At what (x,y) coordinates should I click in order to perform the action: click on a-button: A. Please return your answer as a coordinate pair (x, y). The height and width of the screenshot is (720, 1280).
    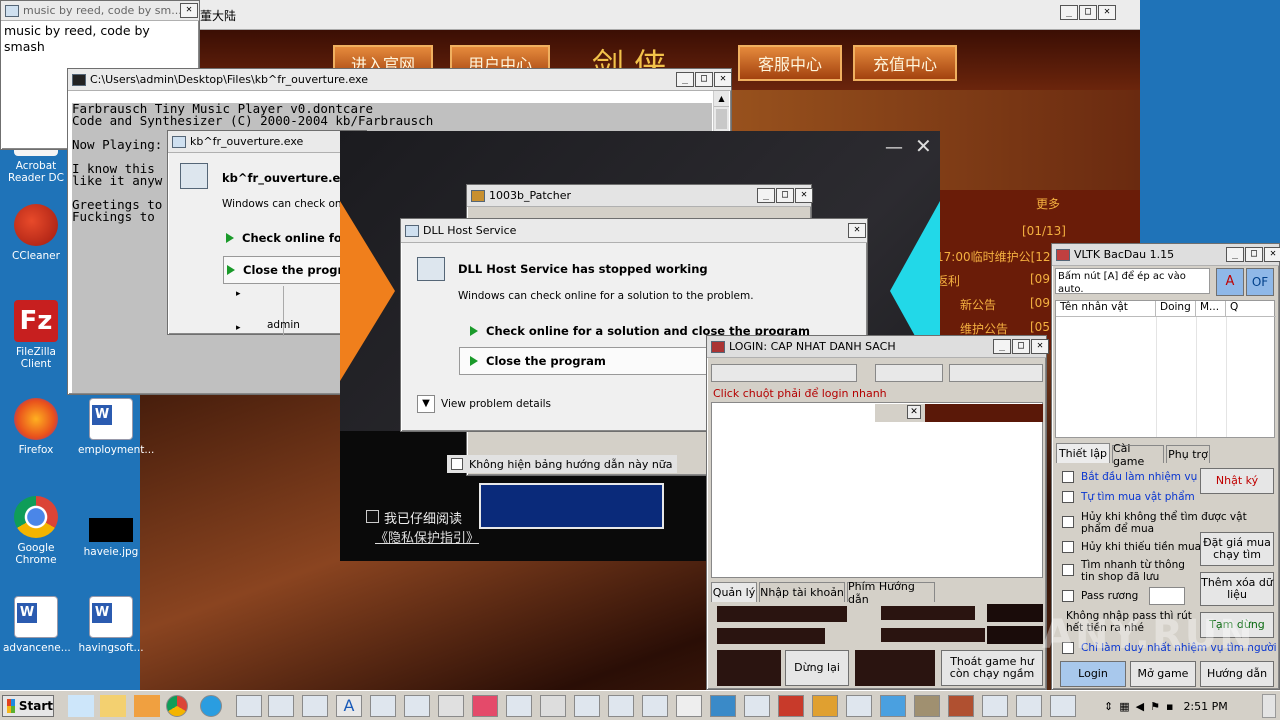
    Looking at the image, I should click on (1230, 282).